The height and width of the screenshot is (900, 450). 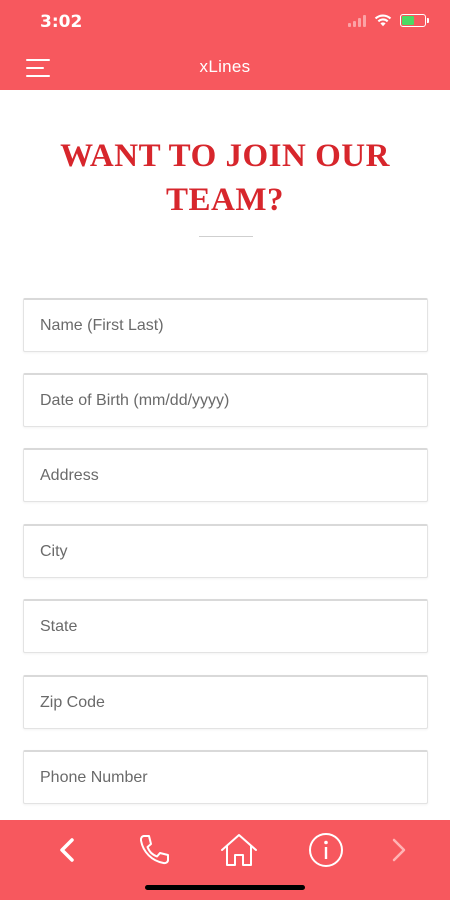 I want to click on date-of-birth-field, so click(x=225, y=400).